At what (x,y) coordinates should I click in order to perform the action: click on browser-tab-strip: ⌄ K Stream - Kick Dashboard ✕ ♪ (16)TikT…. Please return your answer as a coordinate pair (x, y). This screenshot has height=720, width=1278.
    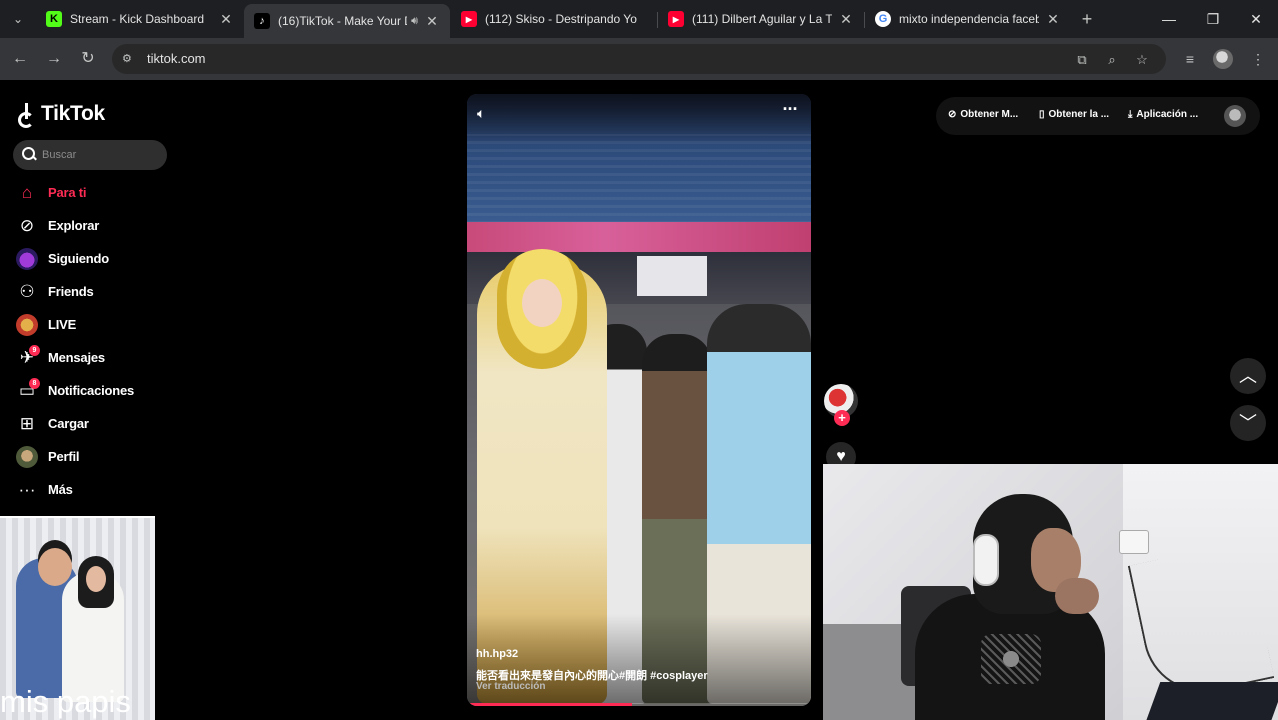
    Looking at the image, I should click on (639, 19).